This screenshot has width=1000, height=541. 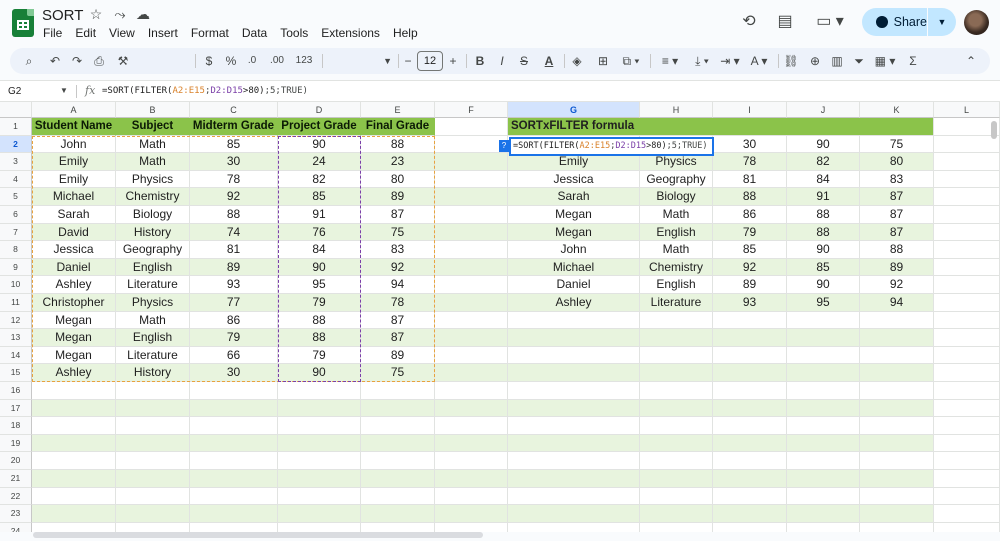 I want to click on data-cell: 79, so click(x=319, y=303).